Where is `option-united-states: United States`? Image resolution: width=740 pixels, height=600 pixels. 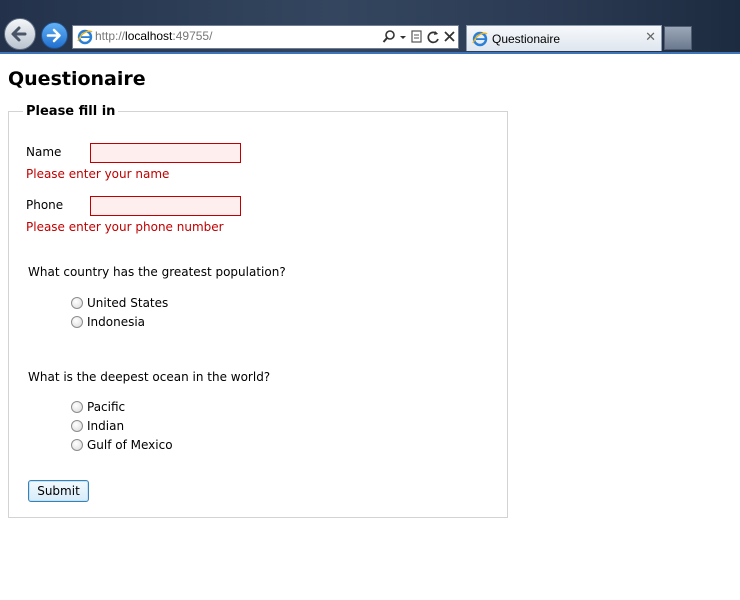
option-united-states: United States is located at coordinates (119, 303).